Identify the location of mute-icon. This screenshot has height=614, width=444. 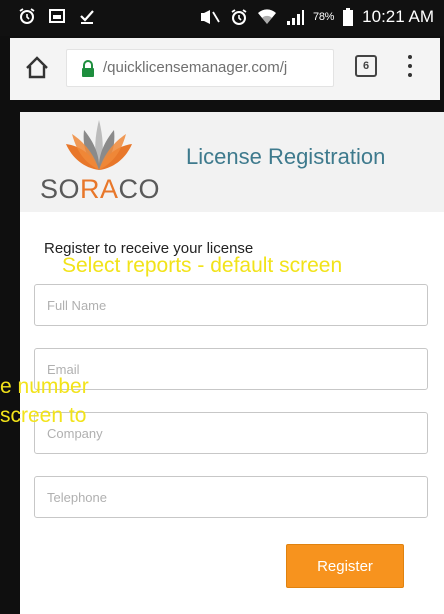
(210, 17).